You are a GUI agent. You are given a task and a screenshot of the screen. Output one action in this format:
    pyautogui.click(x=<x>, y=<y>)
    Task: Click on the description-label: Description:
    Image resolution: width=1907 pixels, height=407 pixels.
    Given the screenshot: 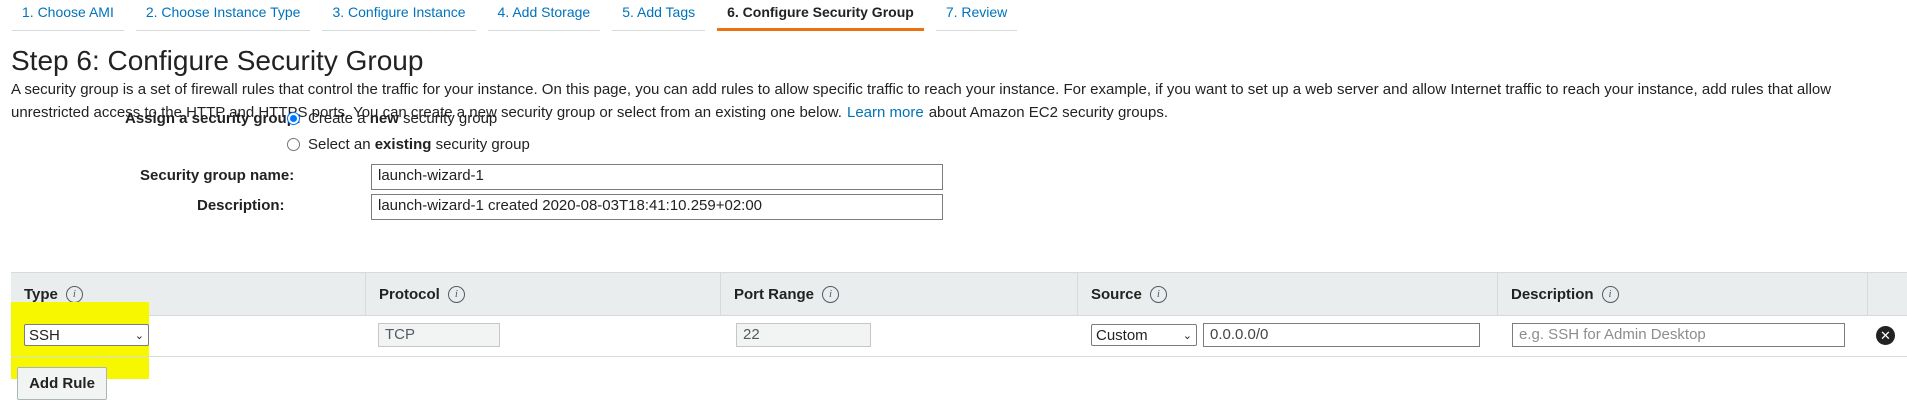 What is the action you would take?
    pyautogui.click(x=241, y=205)
    